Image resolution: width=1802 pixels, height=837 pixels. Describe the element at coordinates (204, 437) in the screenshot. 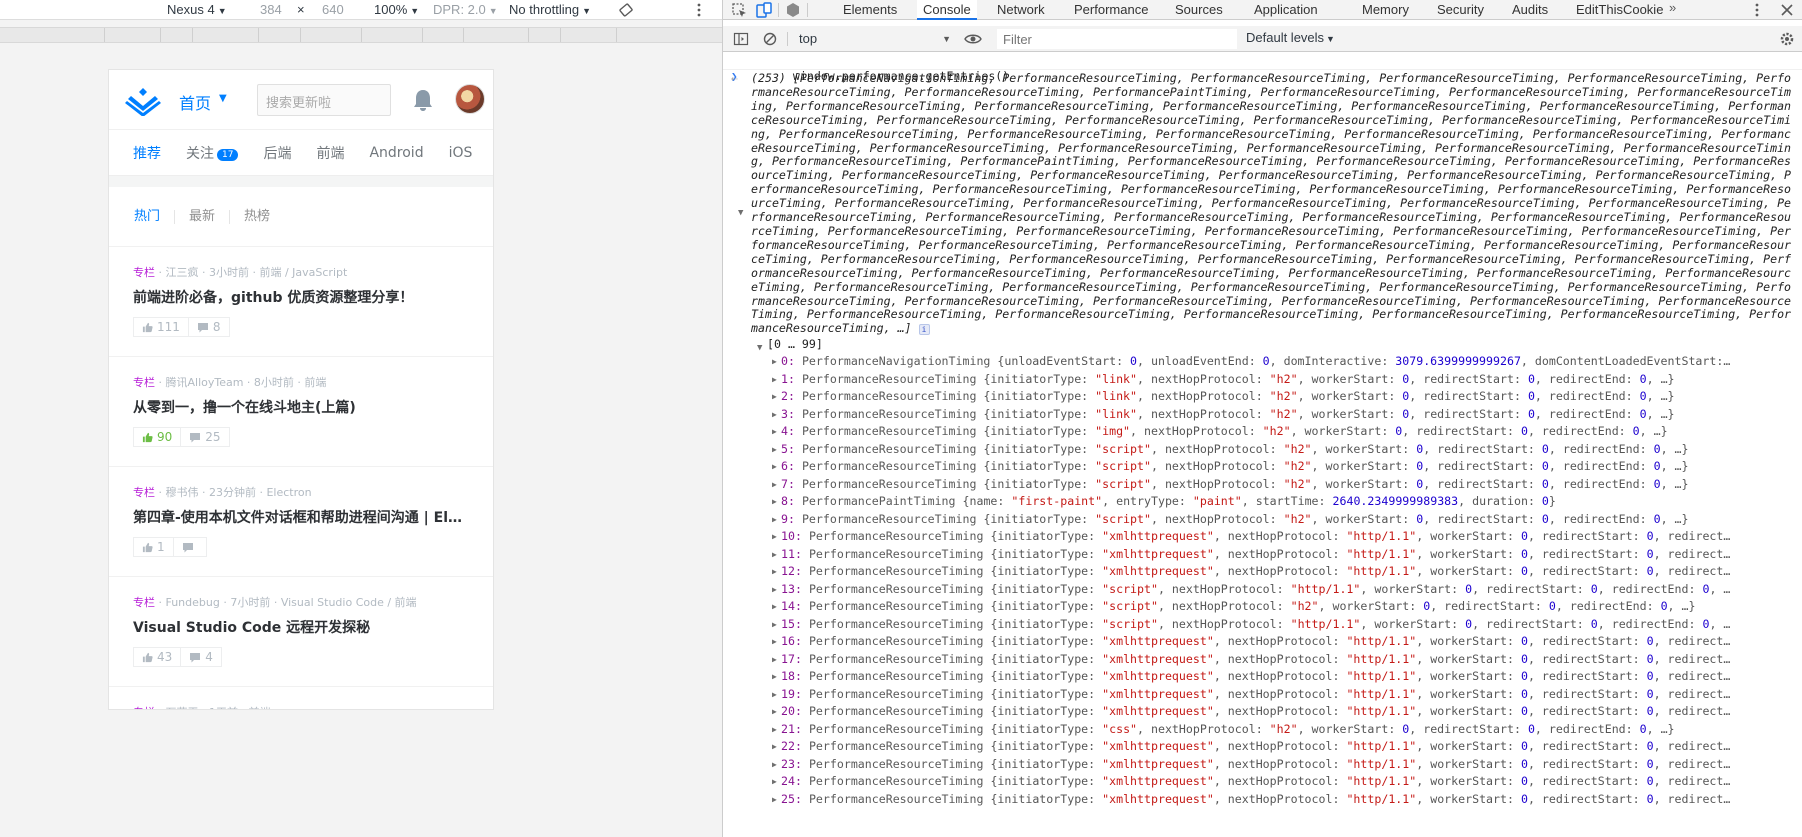

I see `comment-button: 25` at that location.